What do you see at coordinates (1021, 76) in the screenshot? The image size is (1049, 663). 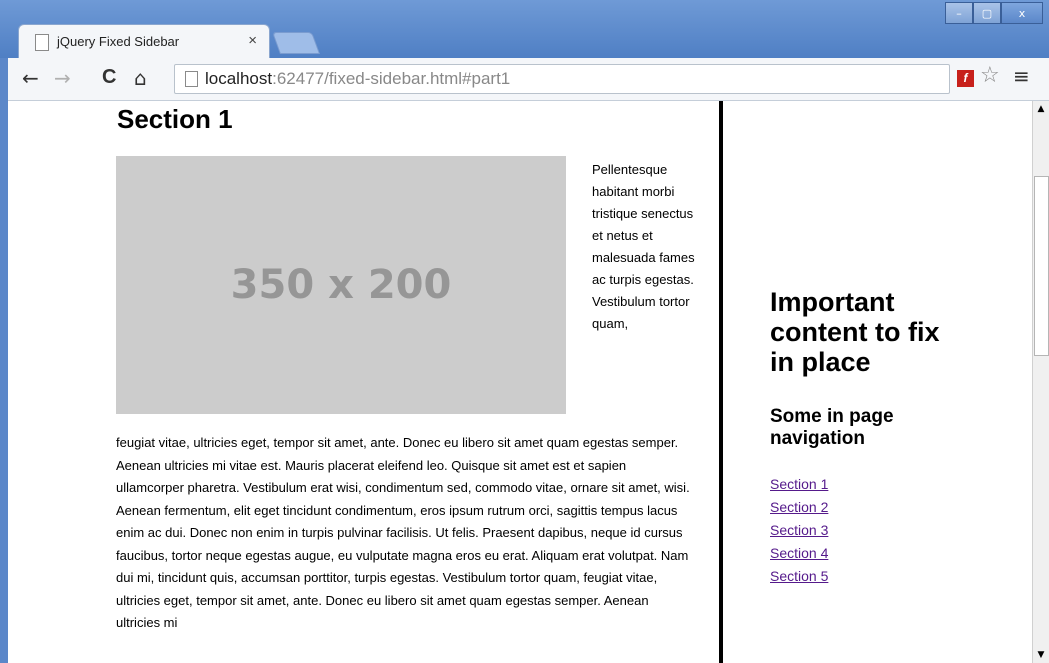 I see `menu-icon: ≡` at bounding box center [1021, 76].